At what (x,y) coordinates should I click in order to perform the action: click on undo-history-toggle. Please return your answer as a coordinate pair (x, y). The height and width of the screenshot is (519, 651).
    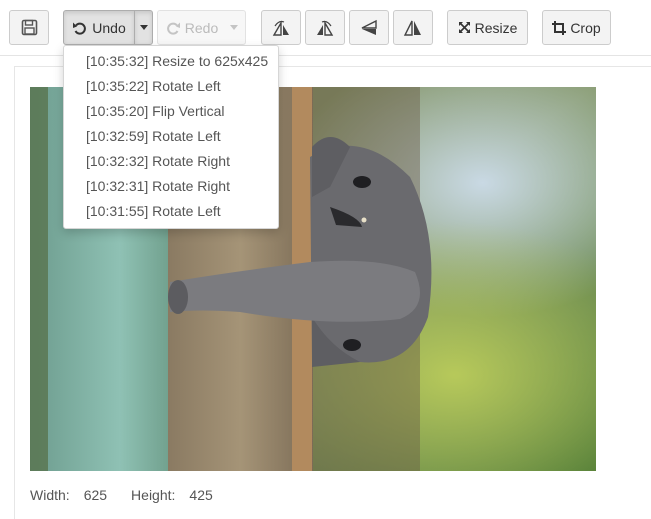
    Looking at the image, I should click on (143, 27).